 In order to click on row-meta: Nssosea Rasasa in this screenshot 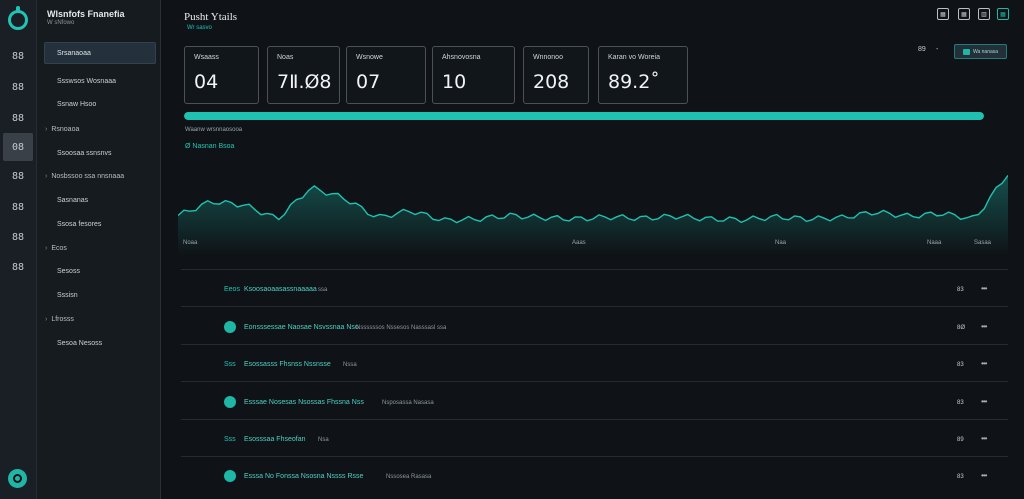, I will do `click(409, 477)`.